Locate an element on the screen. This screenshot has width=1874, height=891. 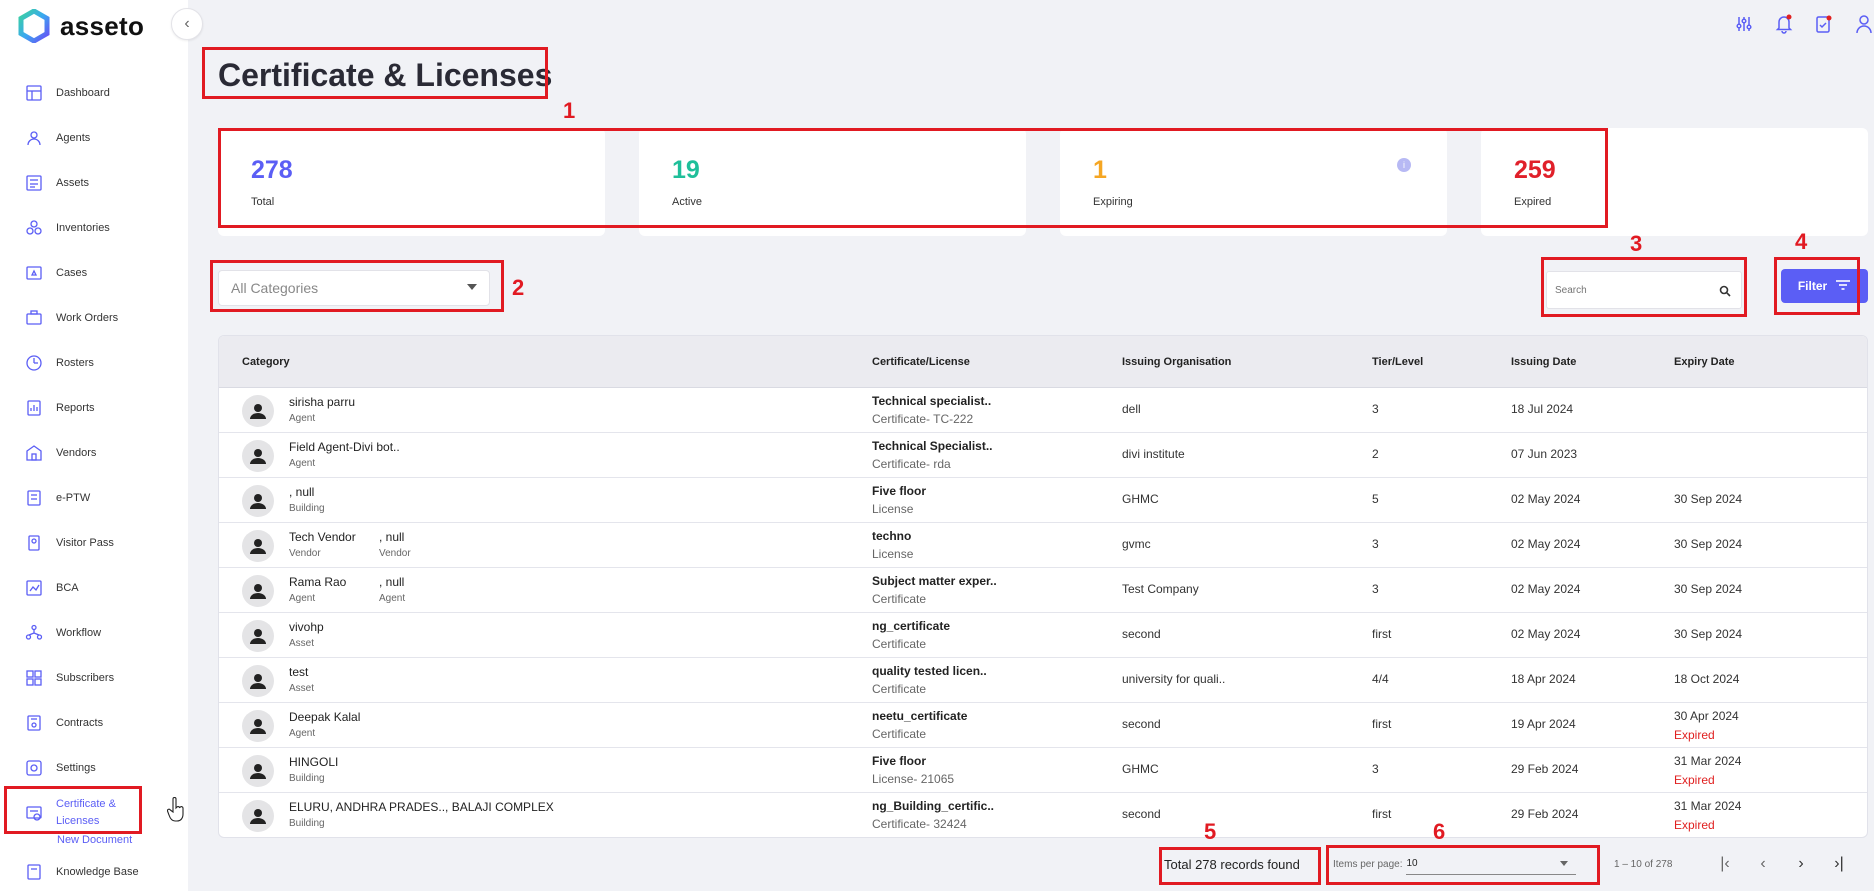
certificate-name: ng_certificate is located at coordinates (911, 626).